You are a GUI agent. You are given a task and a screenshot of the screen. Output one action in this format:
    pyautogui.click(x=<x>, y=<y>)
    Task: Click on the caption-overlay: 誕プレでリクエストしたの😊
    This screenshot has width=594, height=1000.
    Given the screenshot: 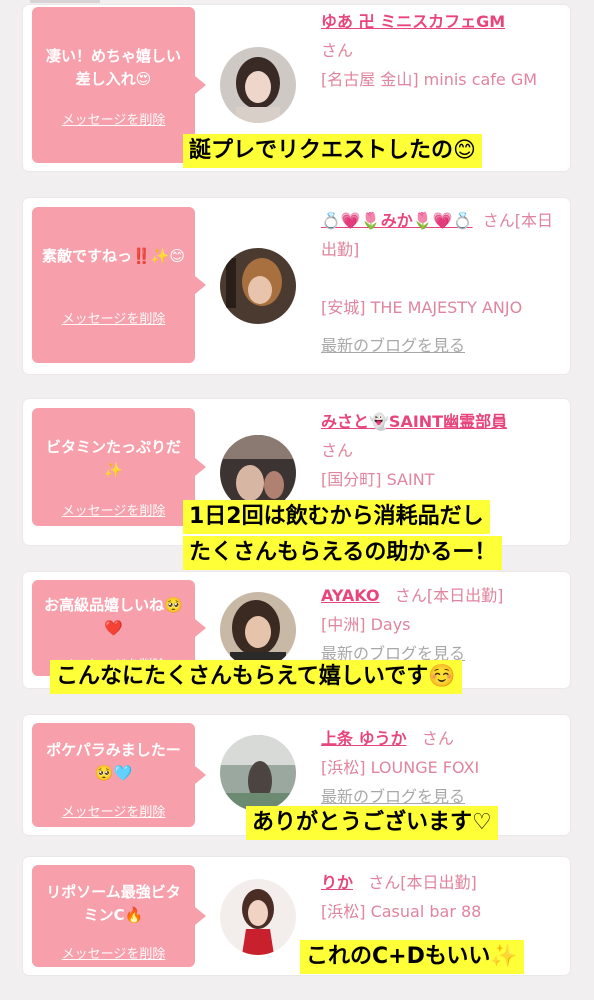 What is the action you would take?
    pyautogui.click(x=332, y=151)
    